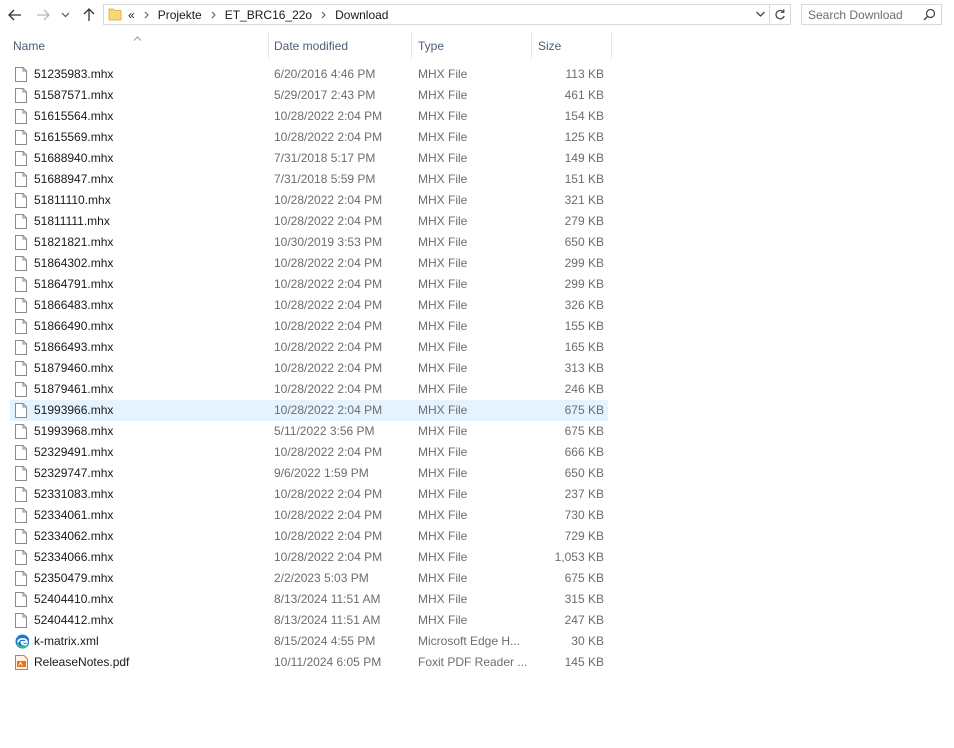 The image size is (954, 748). What do you see at coordinates (74, 557) in the screenshot?
I see `file-name: 52334066.mhx` at bounding box center [74, 557].